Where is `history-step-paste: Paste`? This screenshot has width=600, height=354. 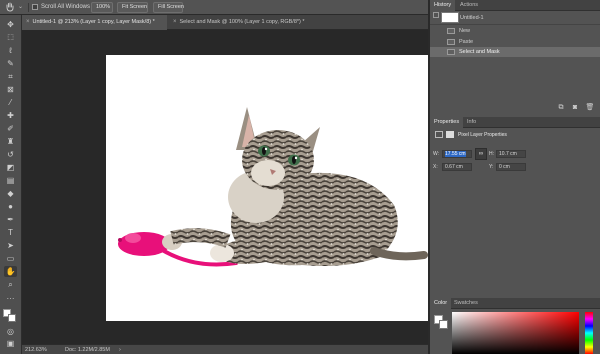 history-step-paste: Paste is located at coordinates (515, 42).